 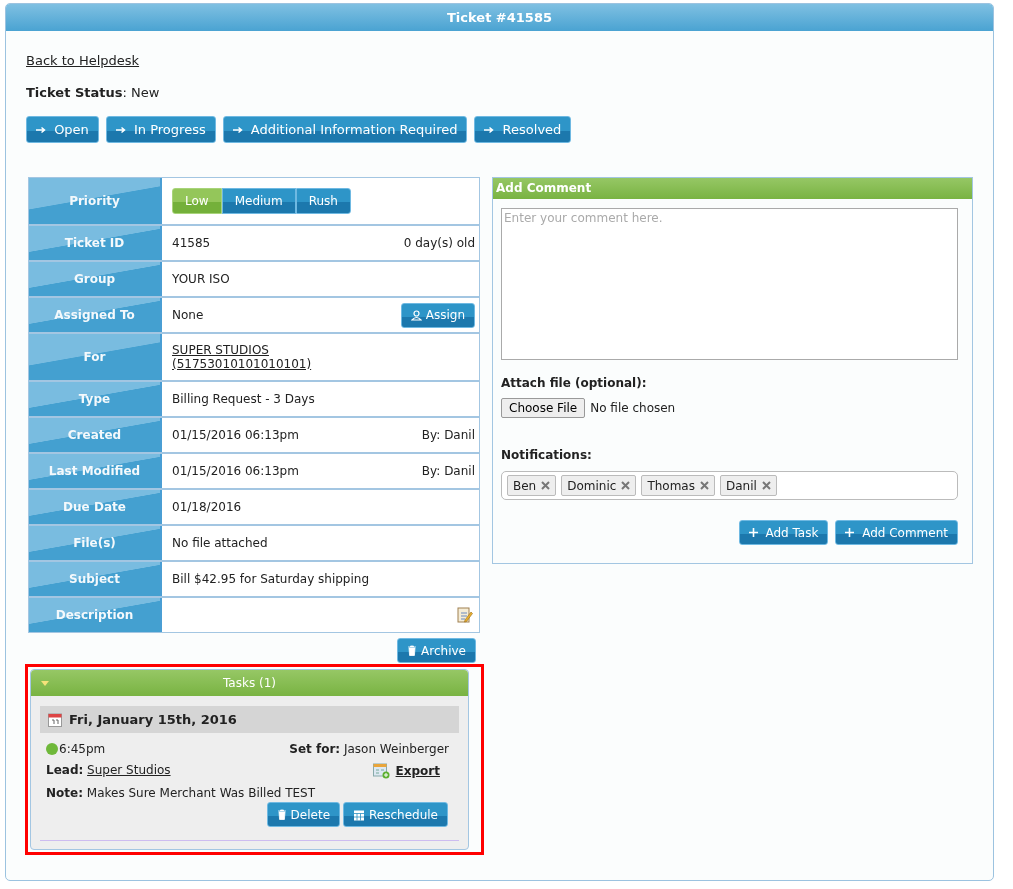 I want to click on export-link: Export, so click(x=417, y=771).